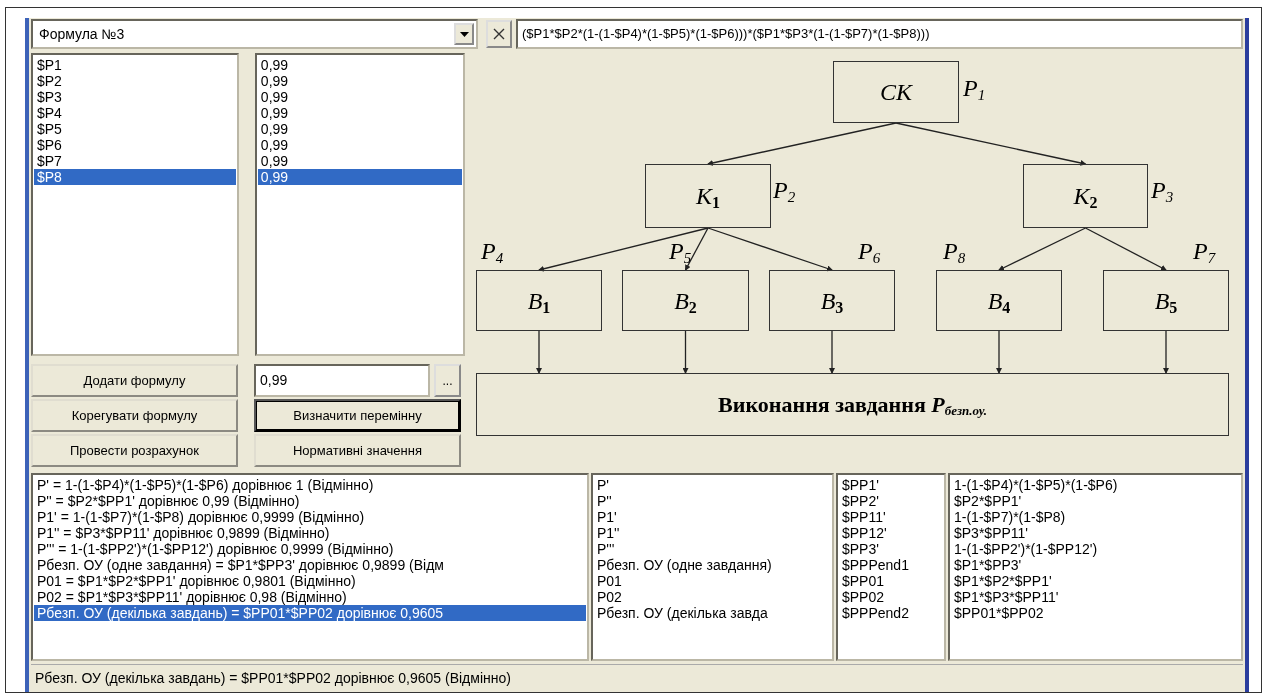  Describe the element at coordinates (1095, 597) in the screenshot. I see `list-item: $P1*$P3*$PP11'` at that location.